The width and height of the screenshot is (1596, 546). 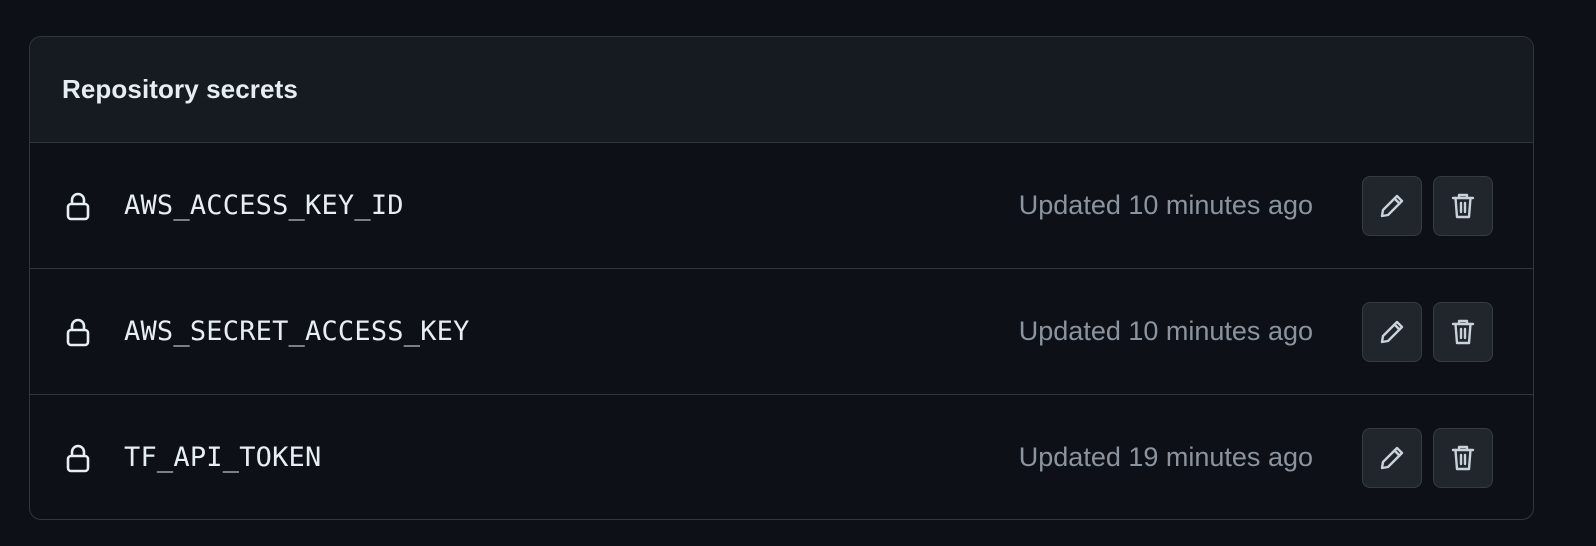 What do you see at coordinates (264, 205) in the screenshot?
I see `secret-name: AWS_ACCESS_KEY_ID` at bounding box center [264, 205].